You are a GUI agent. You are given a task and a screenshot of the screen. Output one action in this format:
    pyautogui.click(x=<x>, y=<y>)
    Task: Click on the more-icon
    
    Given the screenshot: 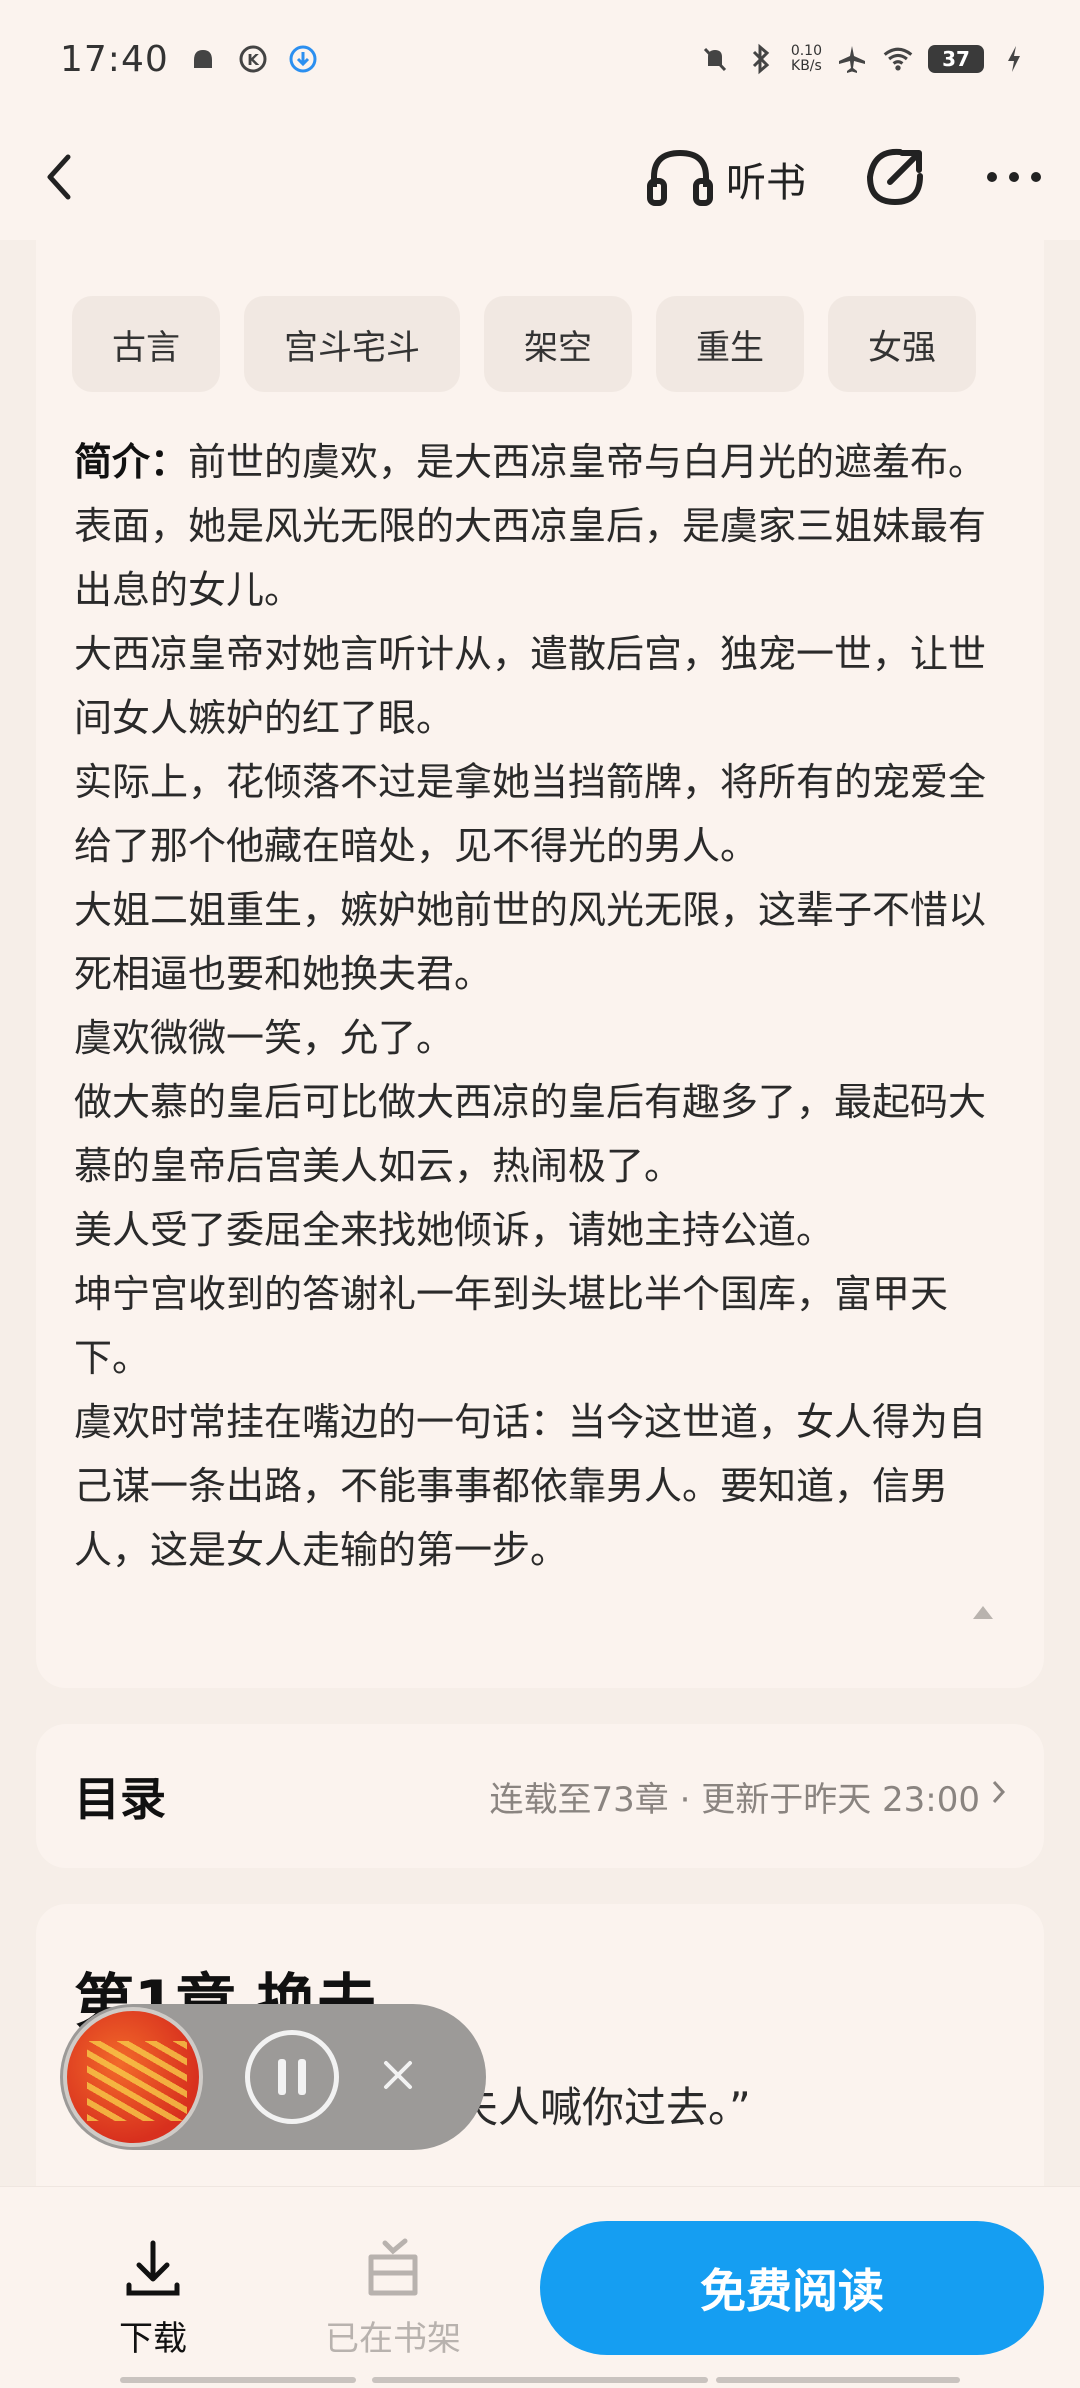 What is the action you would take?
    pyautogui.click(x=1014, y=179)
    